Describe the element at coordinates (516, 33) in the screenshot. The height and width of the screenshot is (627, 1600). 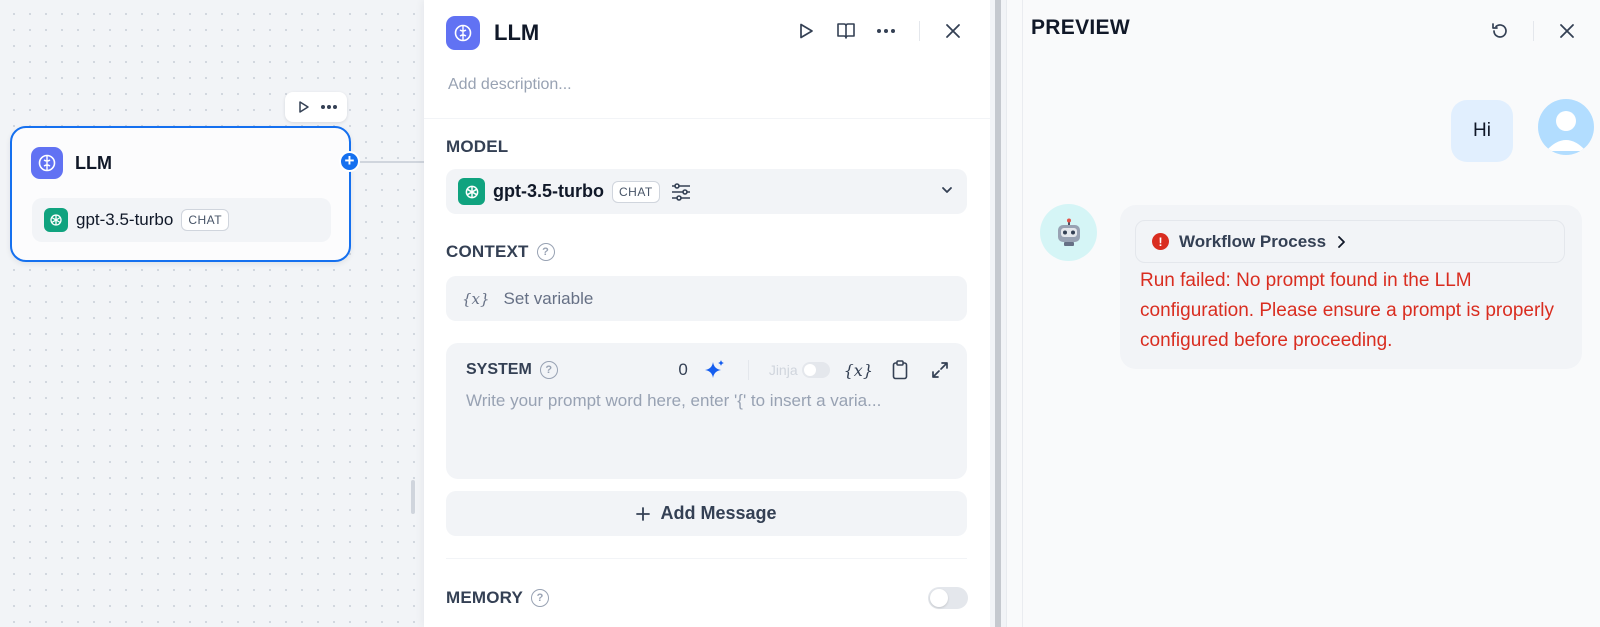
I see `panel-title: LLM` at that location.